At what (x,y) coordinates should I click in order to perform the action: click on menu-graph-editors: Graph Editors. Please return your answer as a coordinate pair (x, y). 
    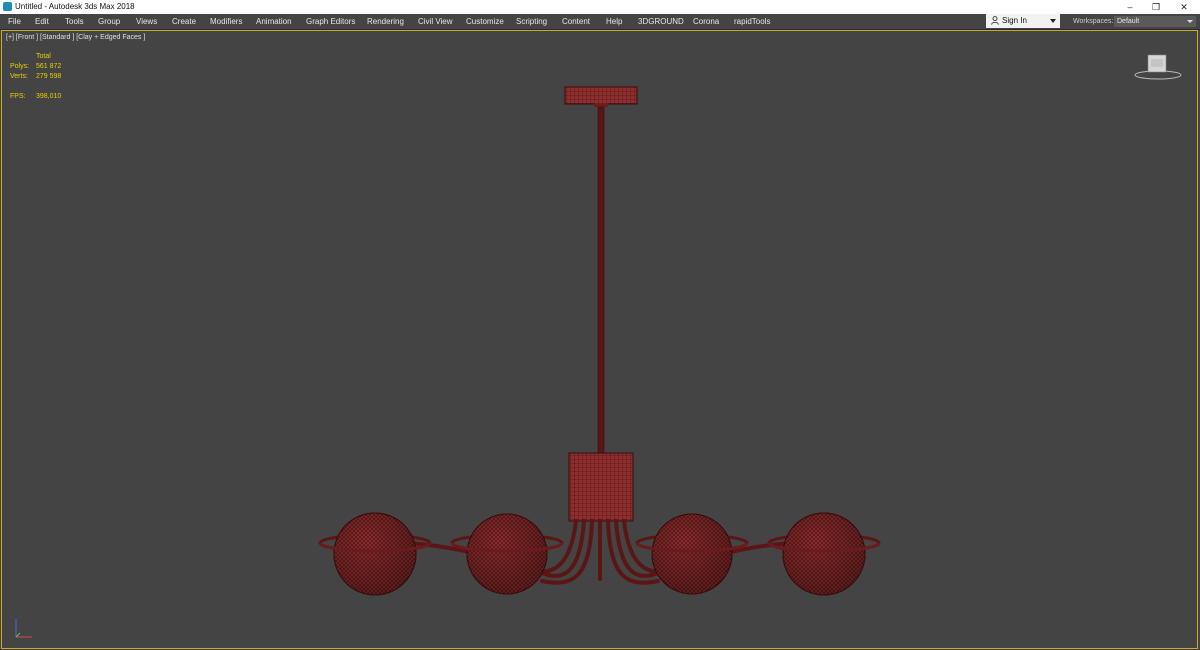
    Looking at the image, I should click on (330, 21).